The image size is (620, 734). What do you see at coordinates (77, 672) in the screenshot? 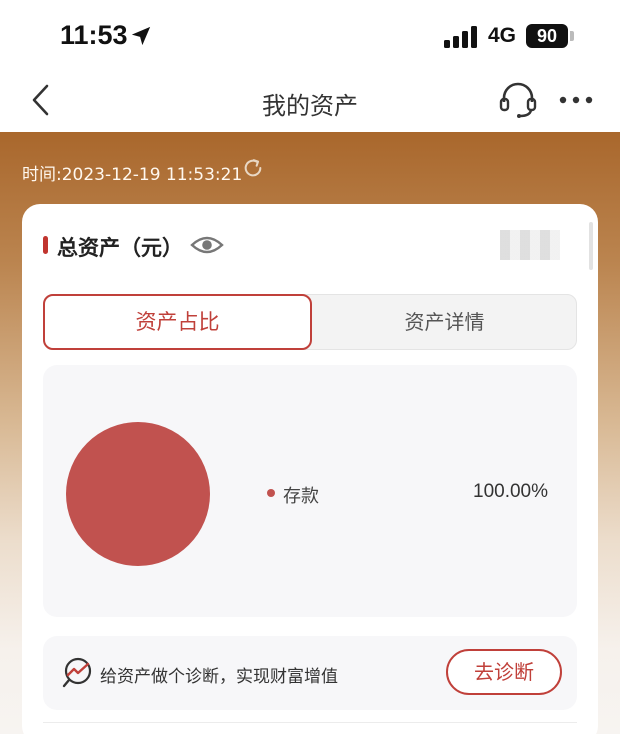
I see `diagnosis-chart-icon` at bounding box center [77, 672].